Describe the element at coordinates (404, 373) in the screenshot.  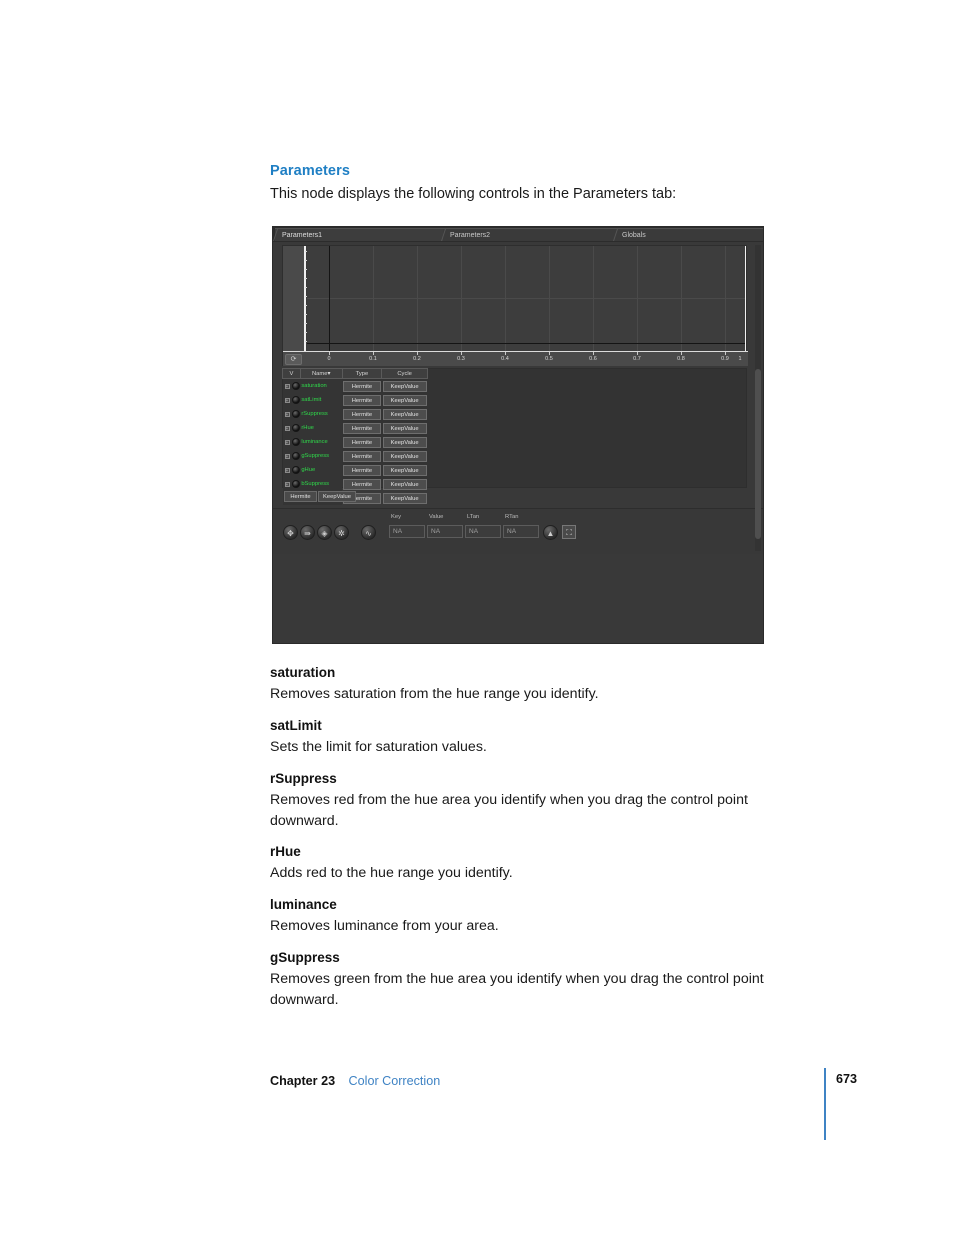
I see `column-header-cycle: Cycle` at that location.